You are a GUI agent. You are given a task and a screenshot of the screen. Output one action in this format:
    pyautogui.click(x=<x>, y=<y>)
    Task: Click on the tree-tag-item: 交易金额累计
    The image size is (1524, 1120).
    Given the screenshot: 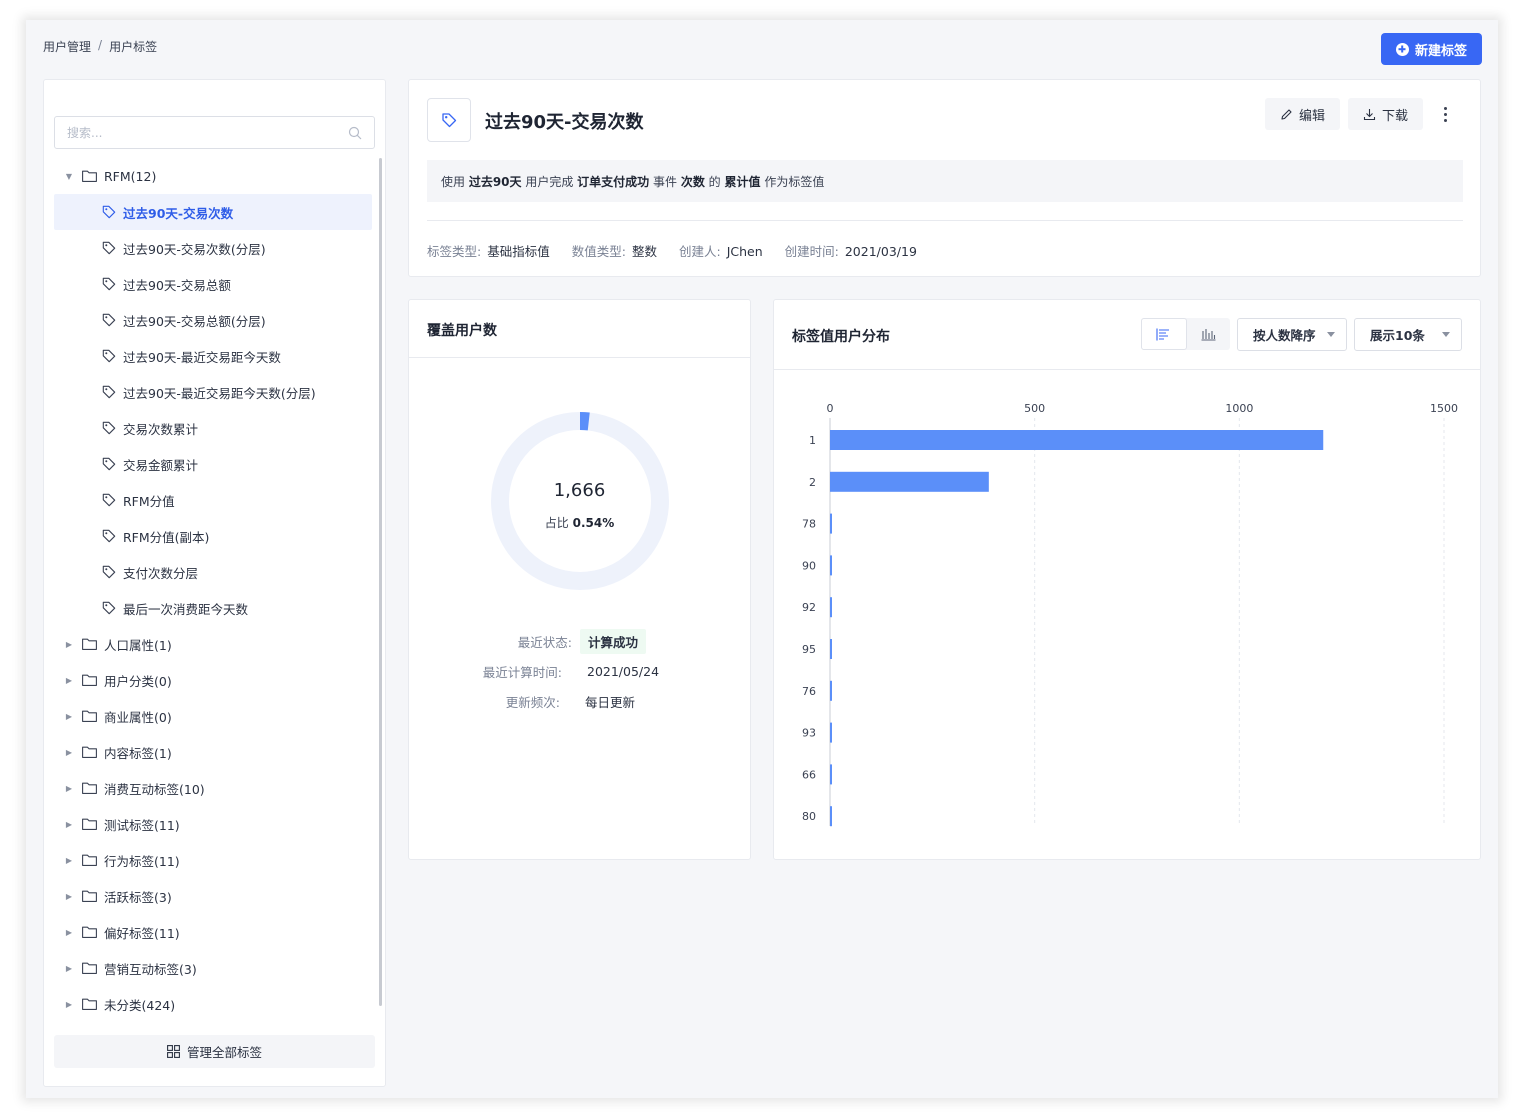 What is the action you would take?
    pyautogui.click(x=213, y=464)
    